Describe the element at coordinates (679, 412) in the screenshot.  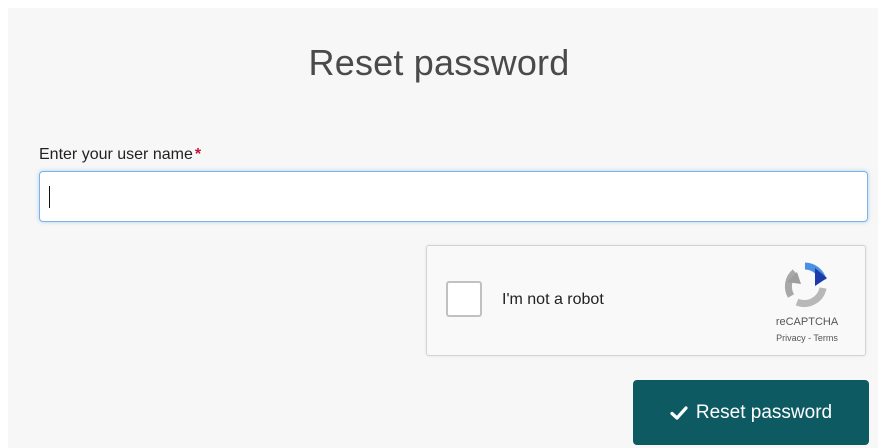
I see `checkmark-icon` at that location.